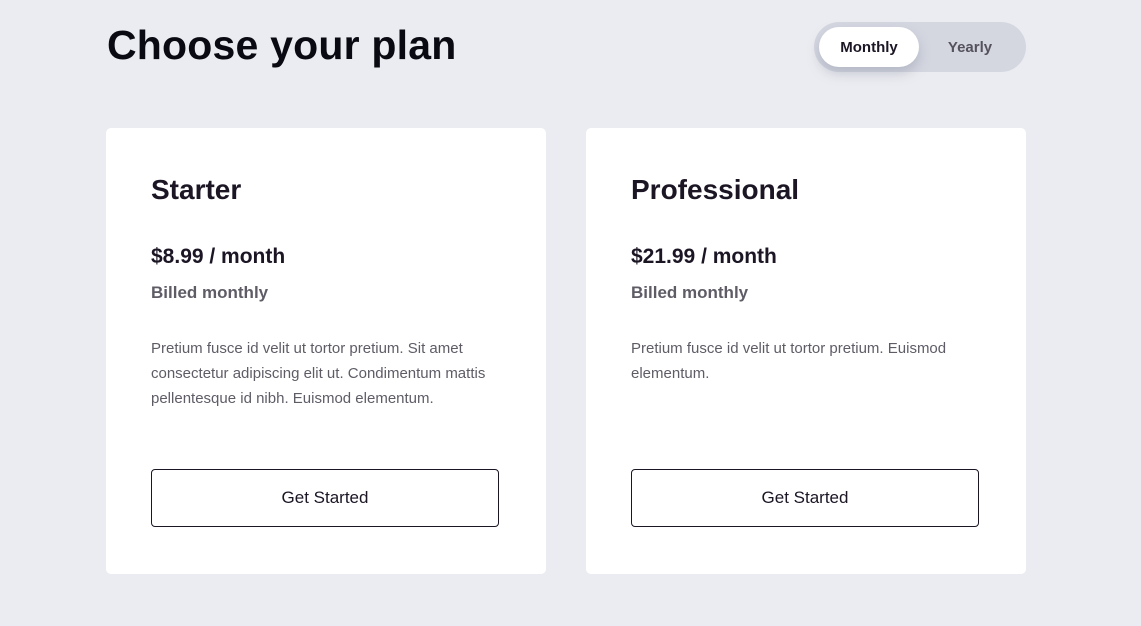  I want to click on plan-price: $8.99 / month, so click(218, 256).